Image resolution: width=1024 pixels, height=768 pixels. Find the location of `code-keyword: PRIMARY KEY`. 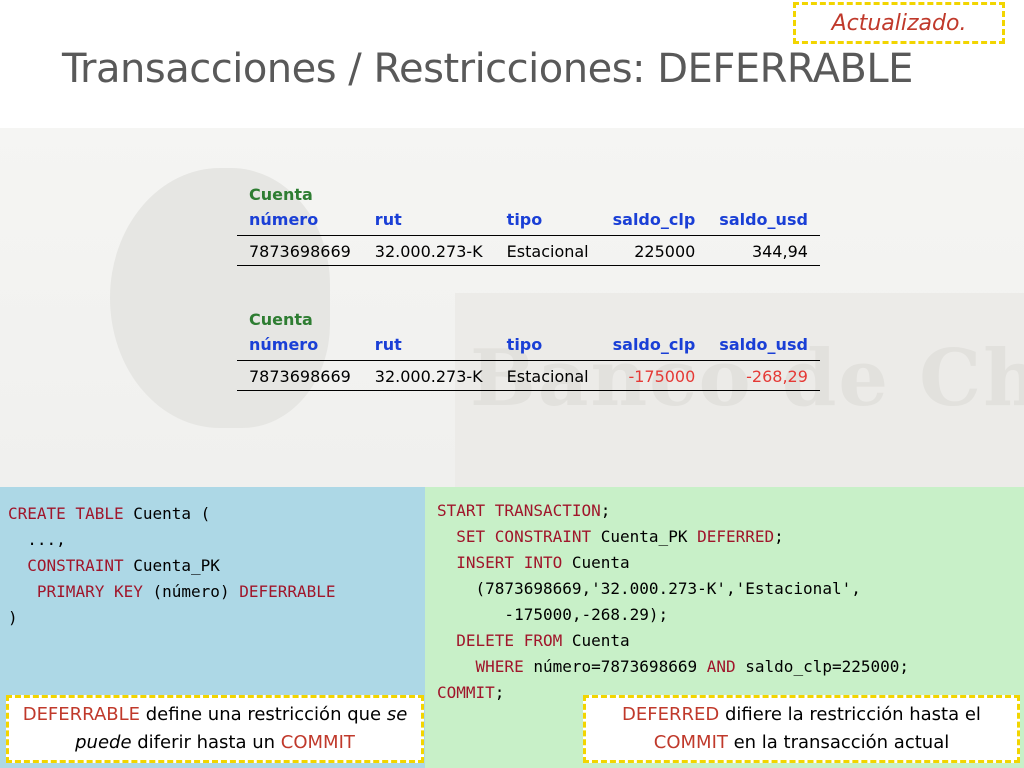

code-keyword: PRIMARY KEY is located at coordinates (89, 591).